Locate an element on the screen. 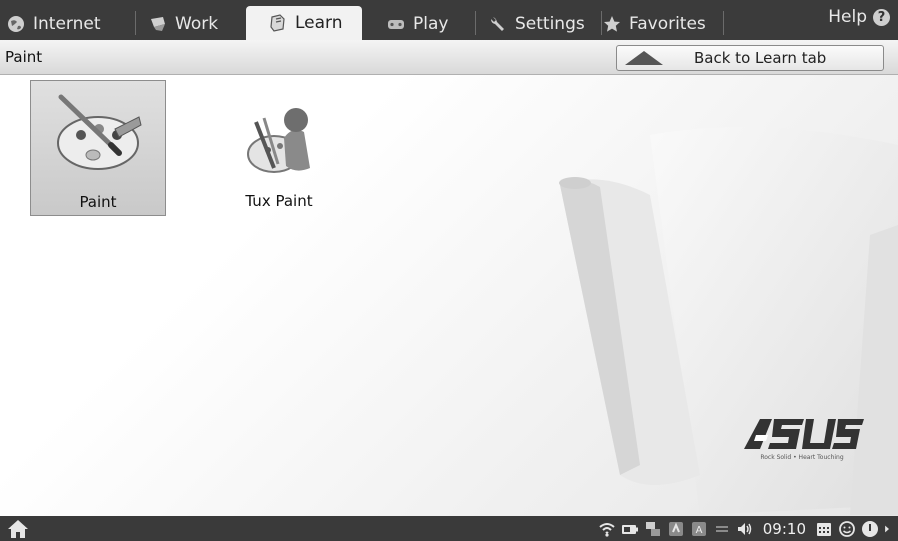 This screenshot has height=541, width=898. app-tux-paint-label: Tux Paint is located at coordinates (279, 201).